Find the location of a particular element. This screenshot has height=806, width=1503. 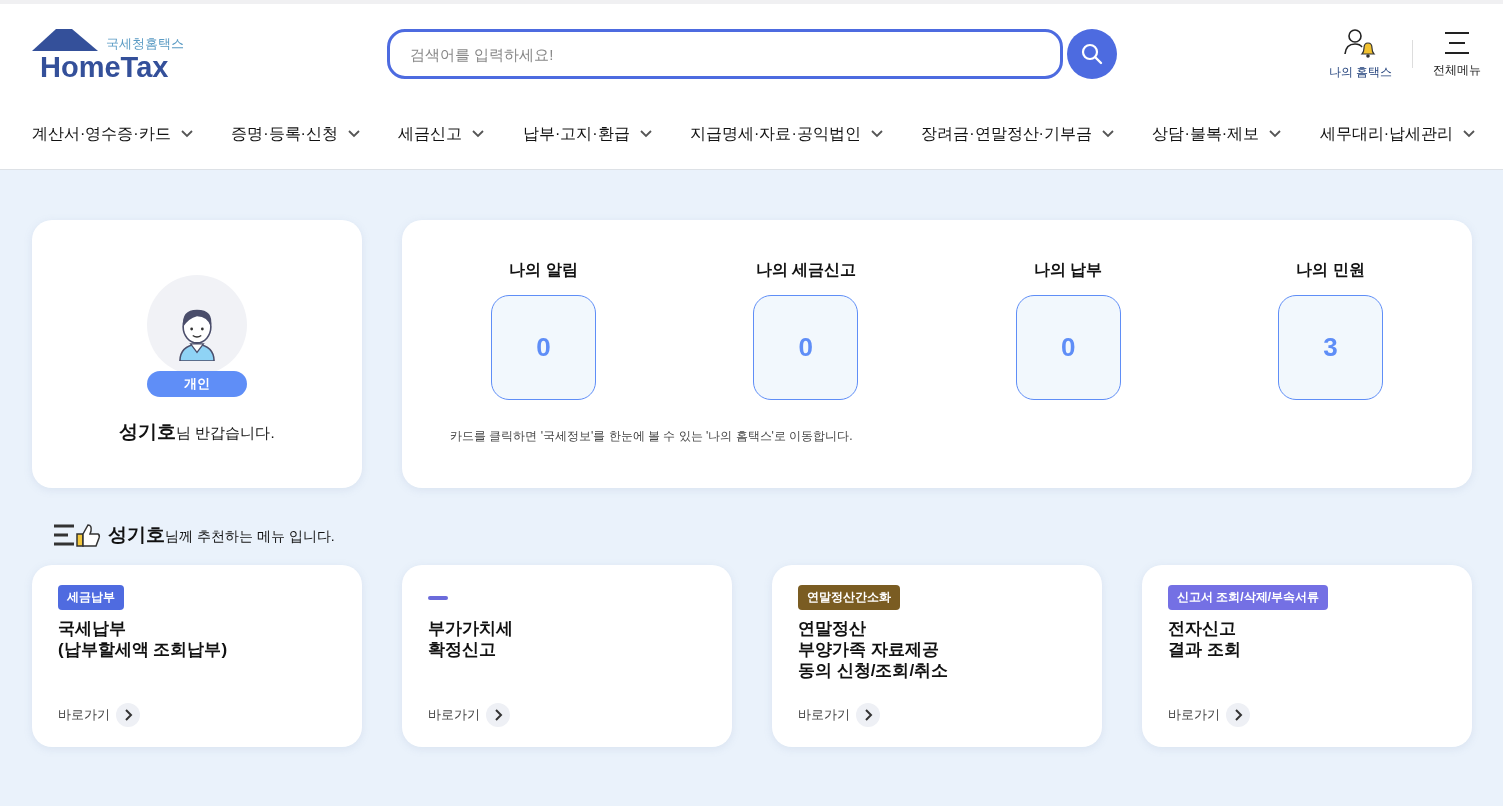

menu-title: 국세납부 (납부할세액 조회납부) is located at coordinates (143, 639).